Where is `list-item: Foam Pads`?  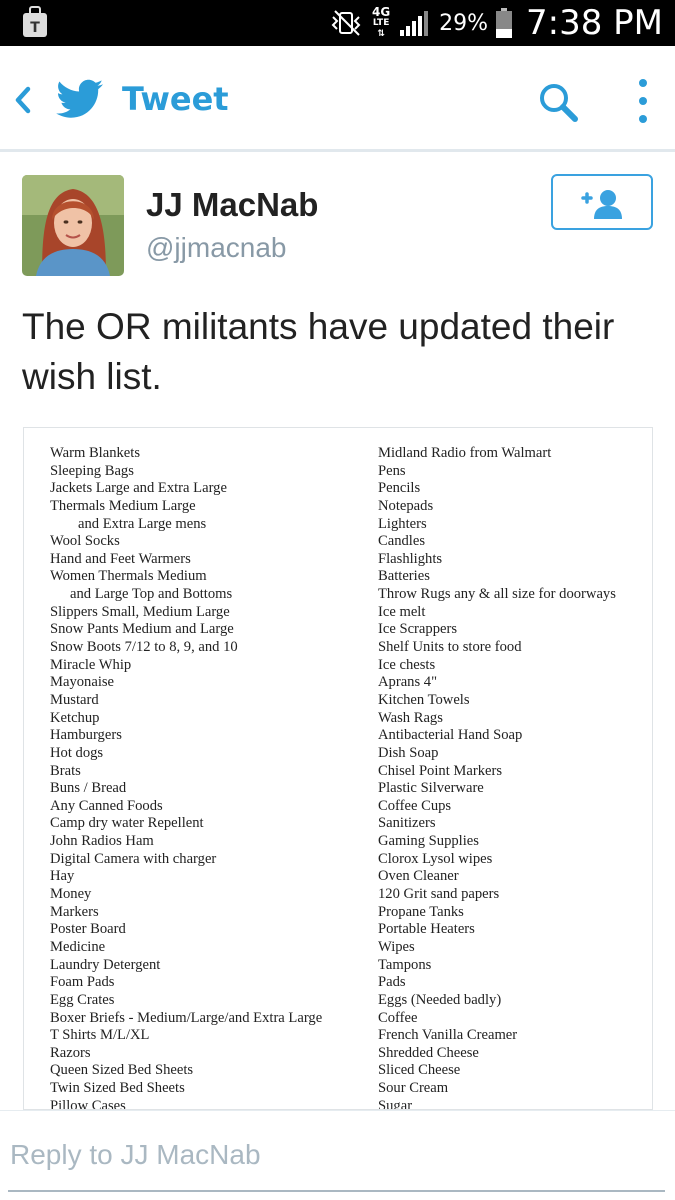 list-item: Foam Pads is located at coordinates (82, 982).